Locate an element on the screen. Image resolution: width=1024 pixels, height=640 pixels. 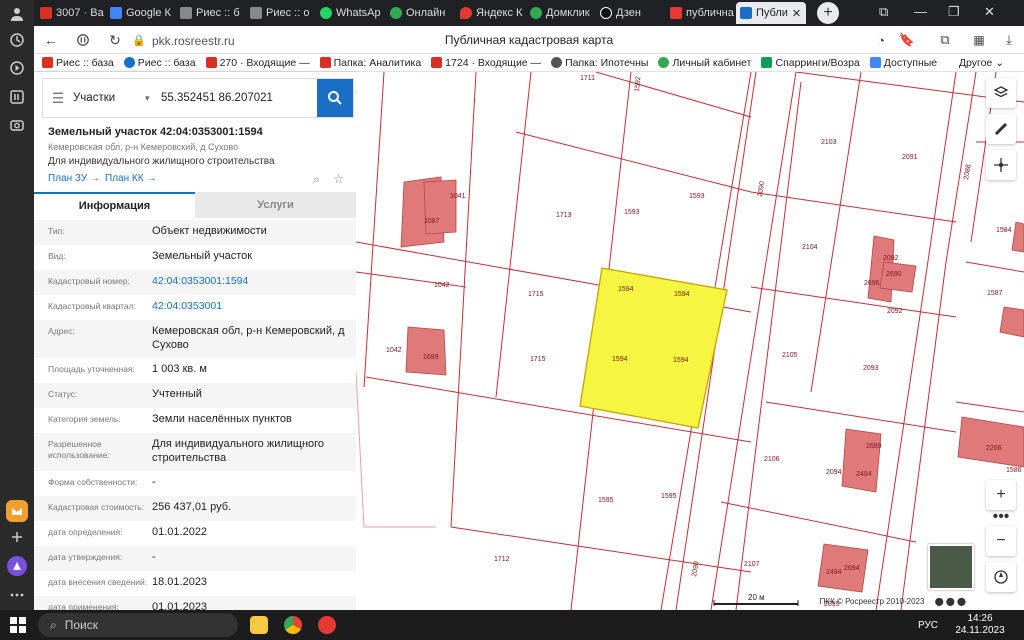
browser-tab: Онлайн is located at coordinates (420, 13).